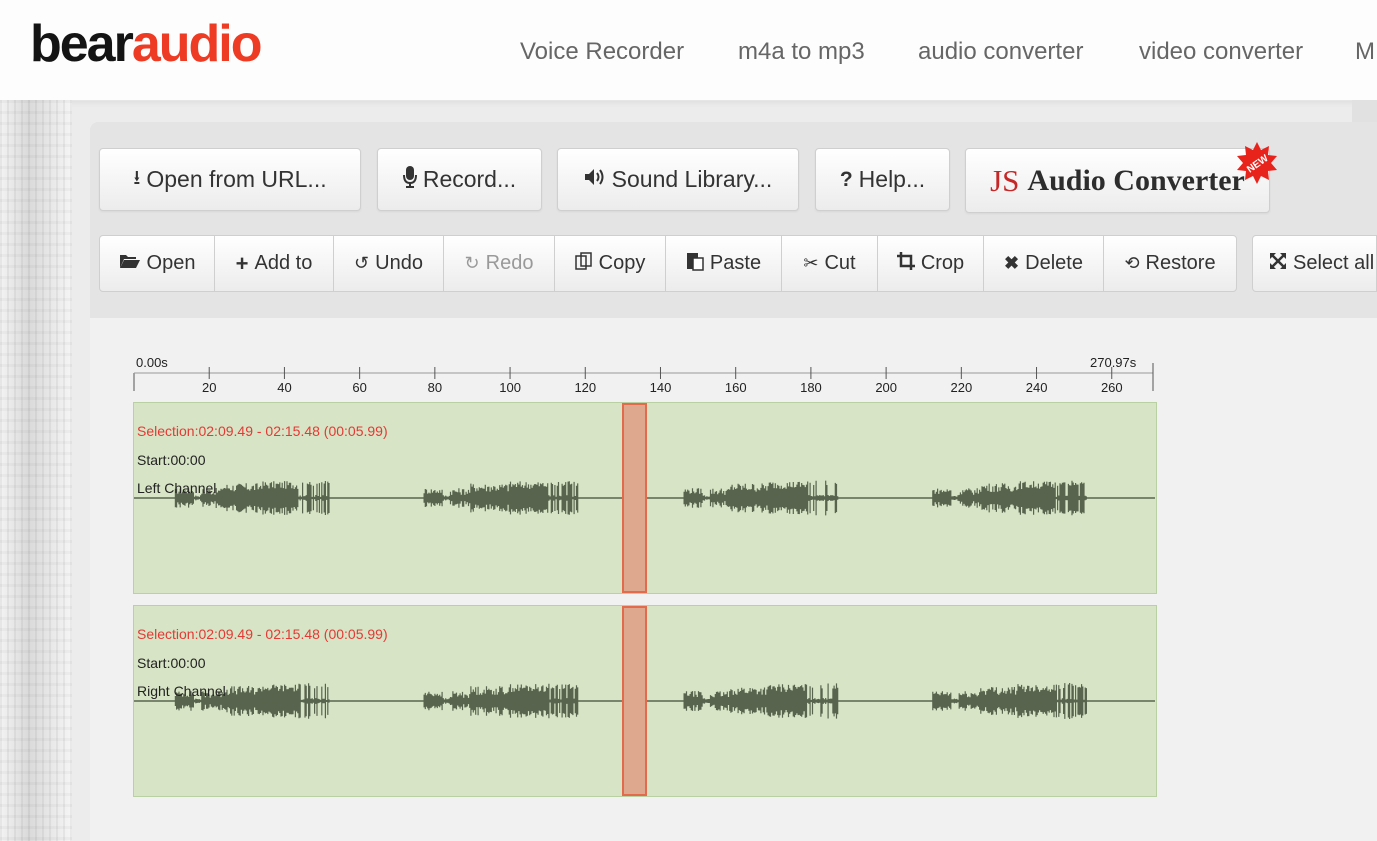 The height and width of the screenshot is (841, 1377). What do you see at coordinates (137, 177) in the screenshot?
I see `download-icon: ⭳` at bounding box center [137, 177].